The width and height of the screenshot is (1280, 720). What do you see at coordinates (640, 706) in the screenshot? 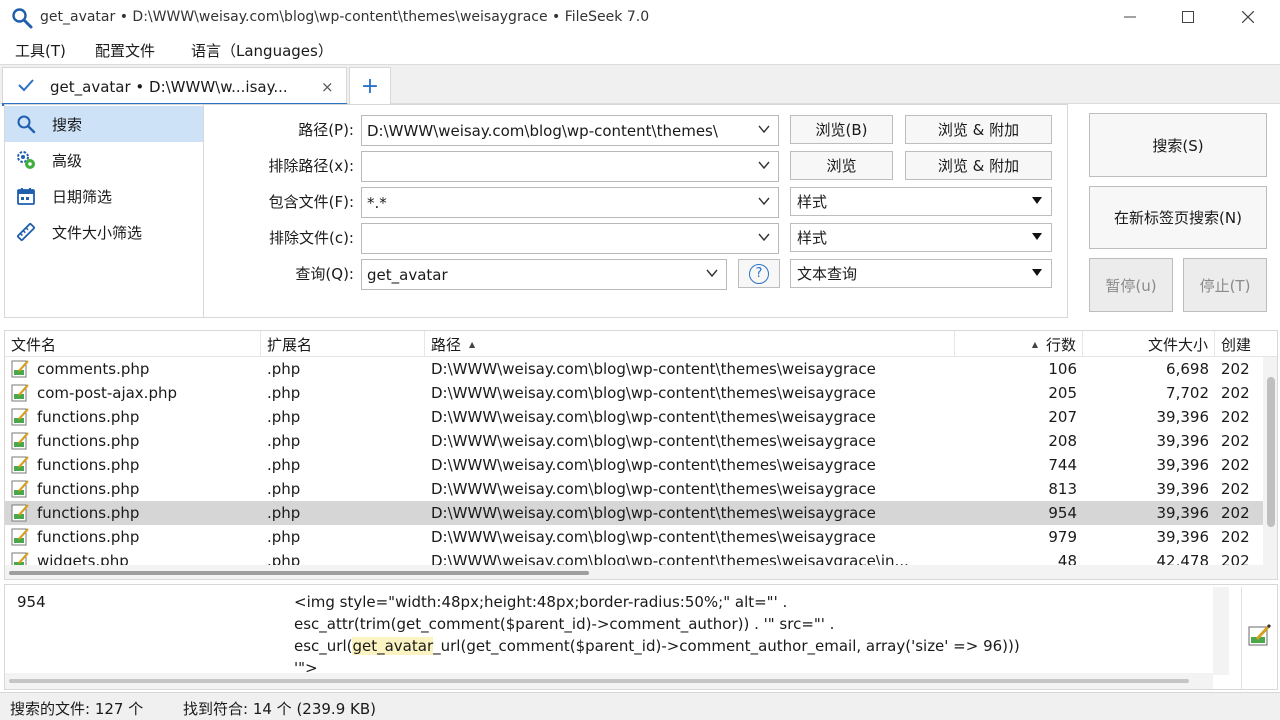
I see `status-bar: 搜索的文件: 127 个 找到符合: 14 个 (239.9 KB)` at bounding box center [640, 706].